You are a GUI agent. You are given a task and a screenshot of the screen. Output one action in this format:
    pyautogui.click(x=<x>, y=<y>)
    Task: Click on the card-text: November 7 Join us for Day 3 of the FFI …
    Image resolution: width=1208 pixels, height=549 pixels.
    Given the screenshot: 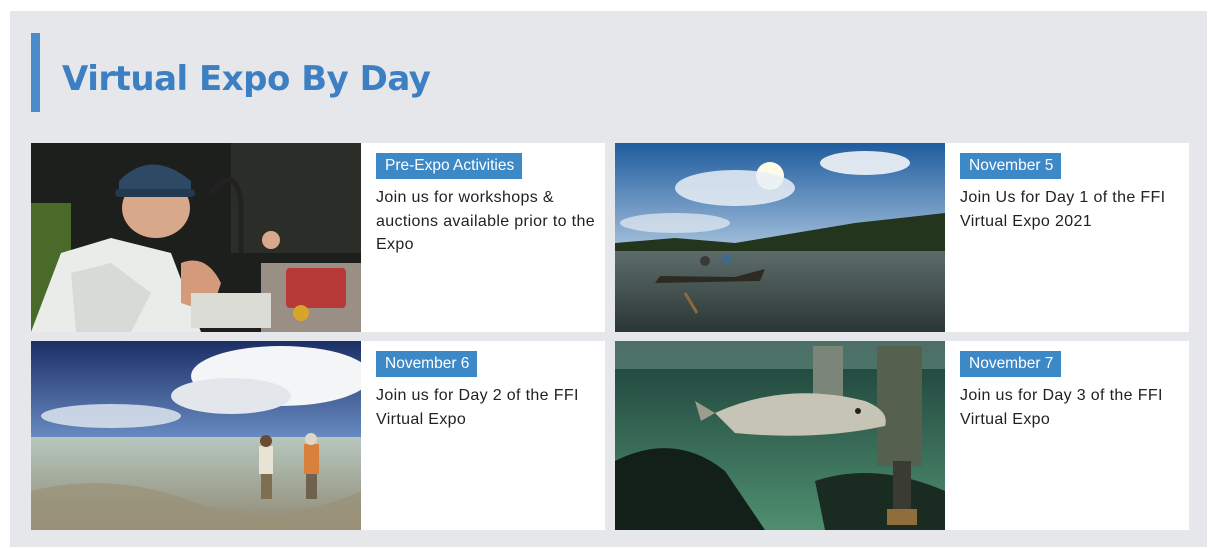 What is the action you would take?
    pyautogui.click(x=1067, y=435)
    